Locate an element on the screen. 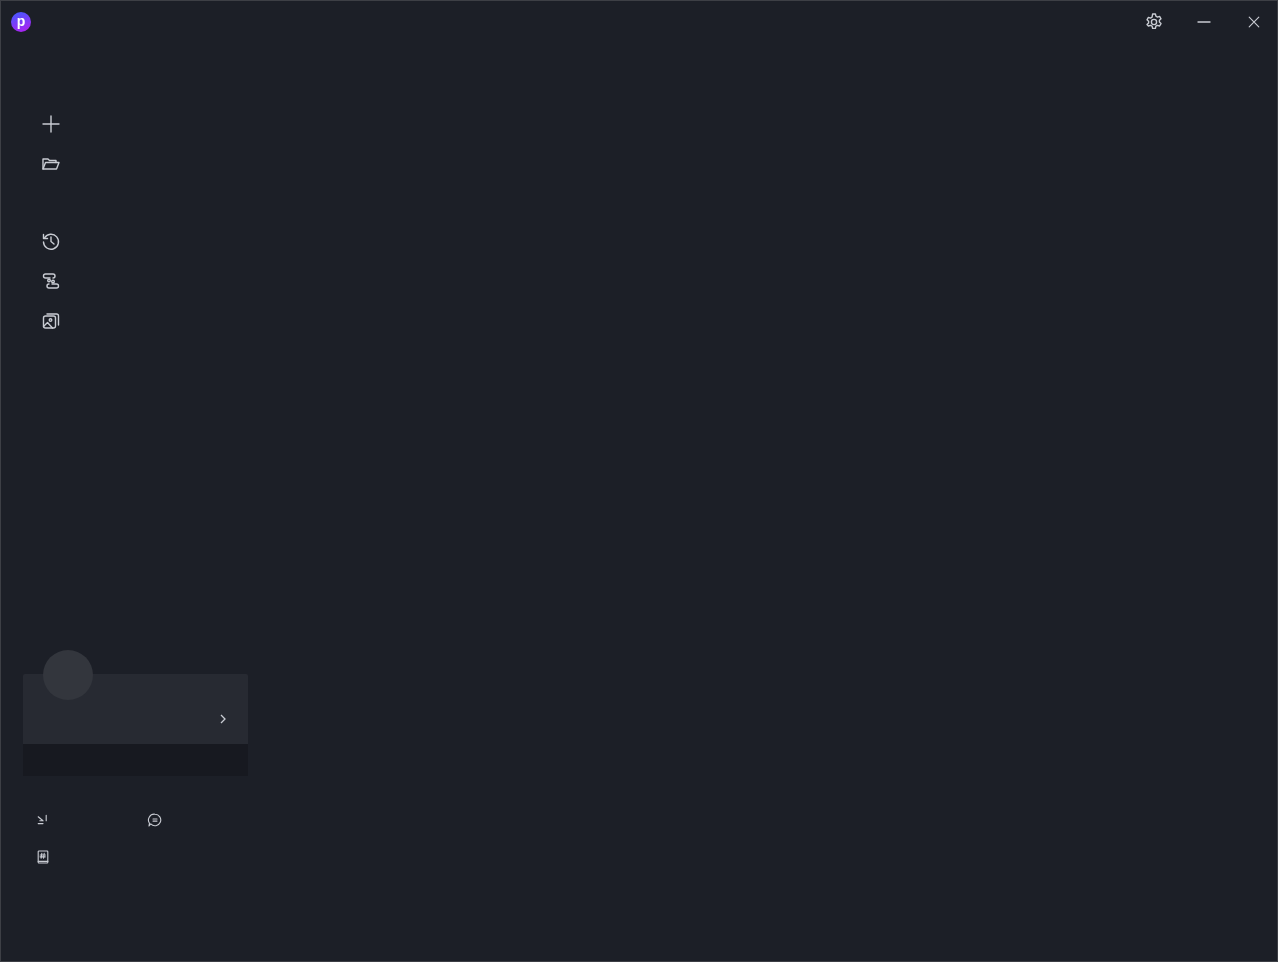 The height and width of the screenshot is (962, 1278). plus-icon is located at coordinates (51, 124).